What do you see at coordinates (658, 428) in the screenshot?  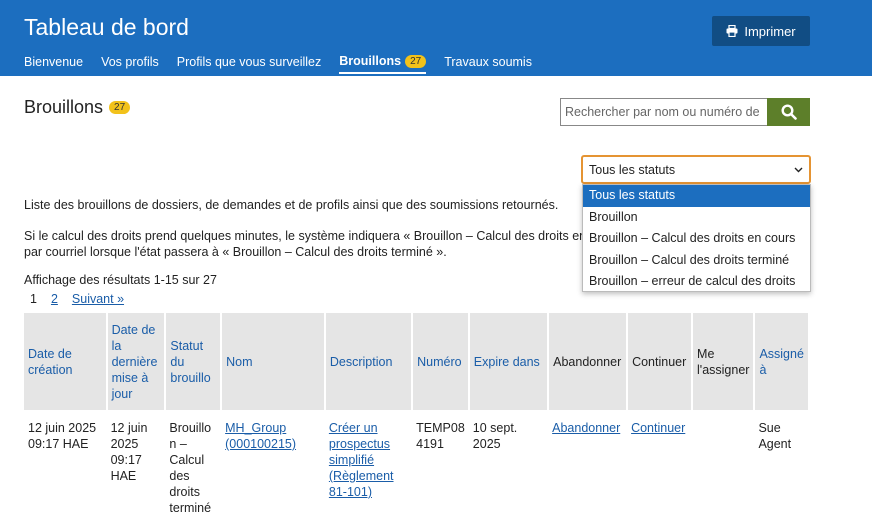 I see `continue-link: Continuer` at bounding box center [658, 428].